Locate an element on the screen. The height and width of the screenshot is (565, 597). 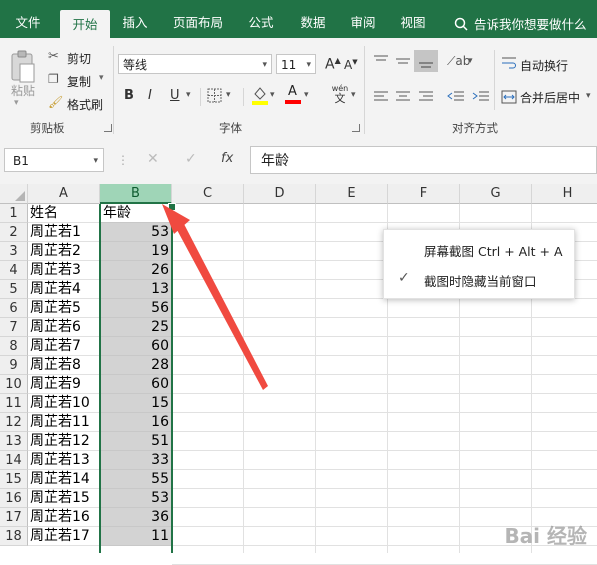
row-header: 17 is located at coordinates (14, 517).